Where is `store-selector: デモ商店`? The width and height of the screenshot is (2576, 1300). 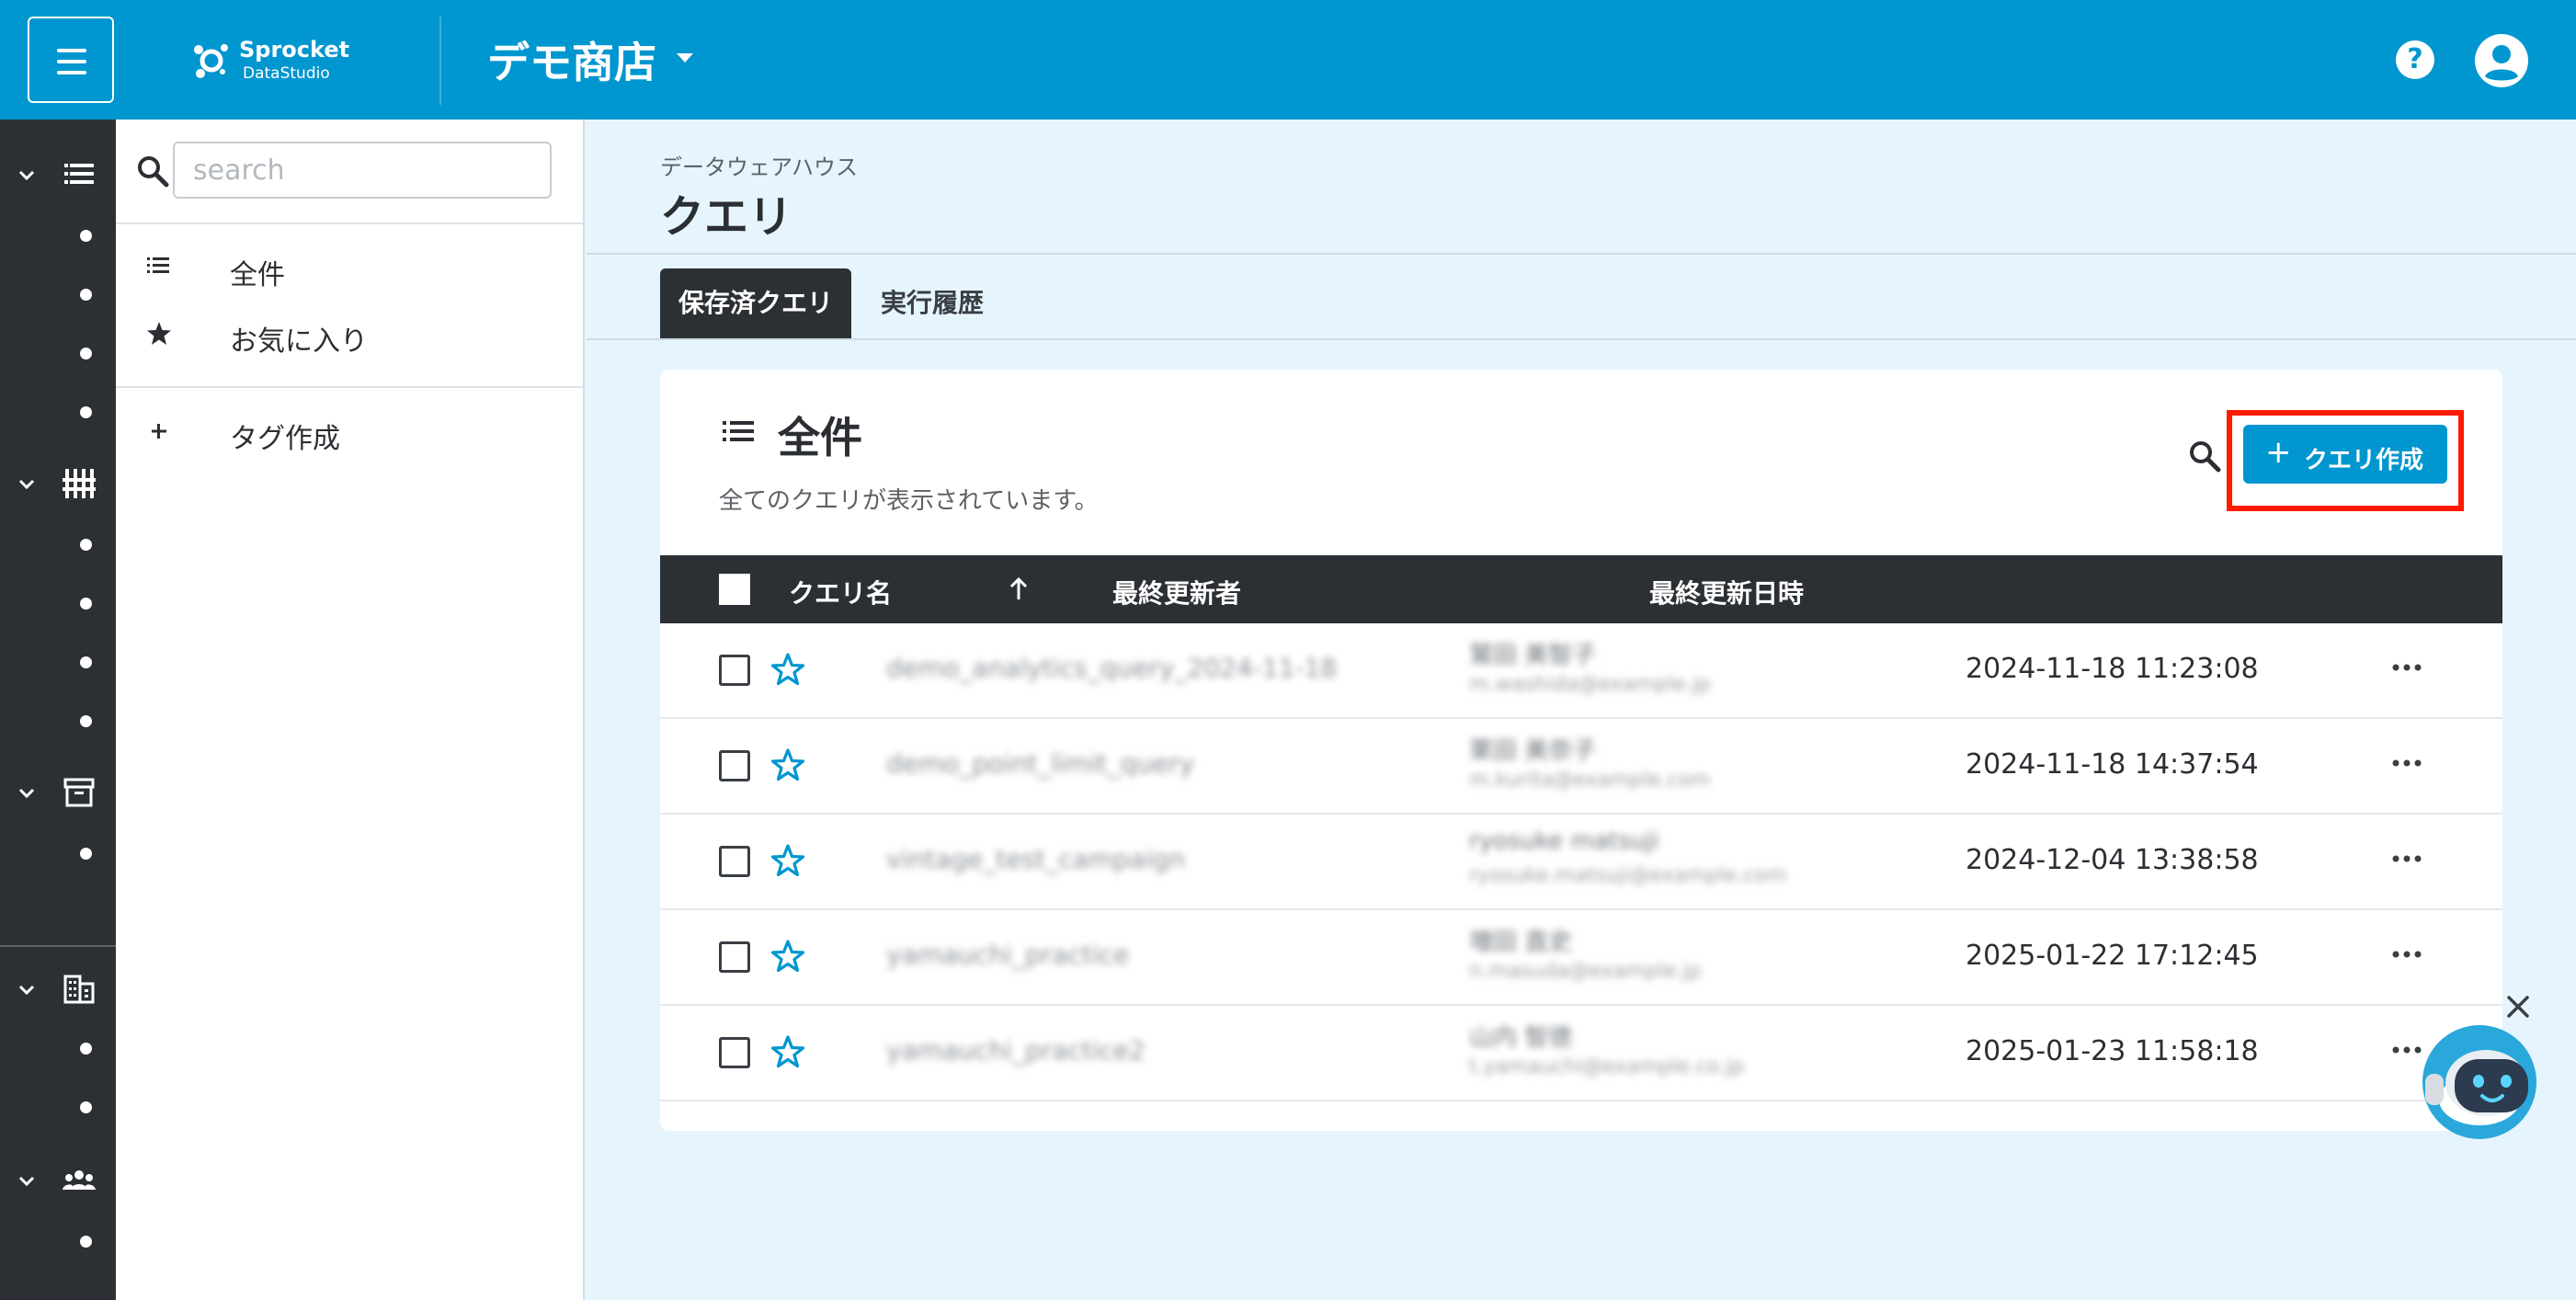
store-selector: デモ商店 is located at coordinates (571, 60).